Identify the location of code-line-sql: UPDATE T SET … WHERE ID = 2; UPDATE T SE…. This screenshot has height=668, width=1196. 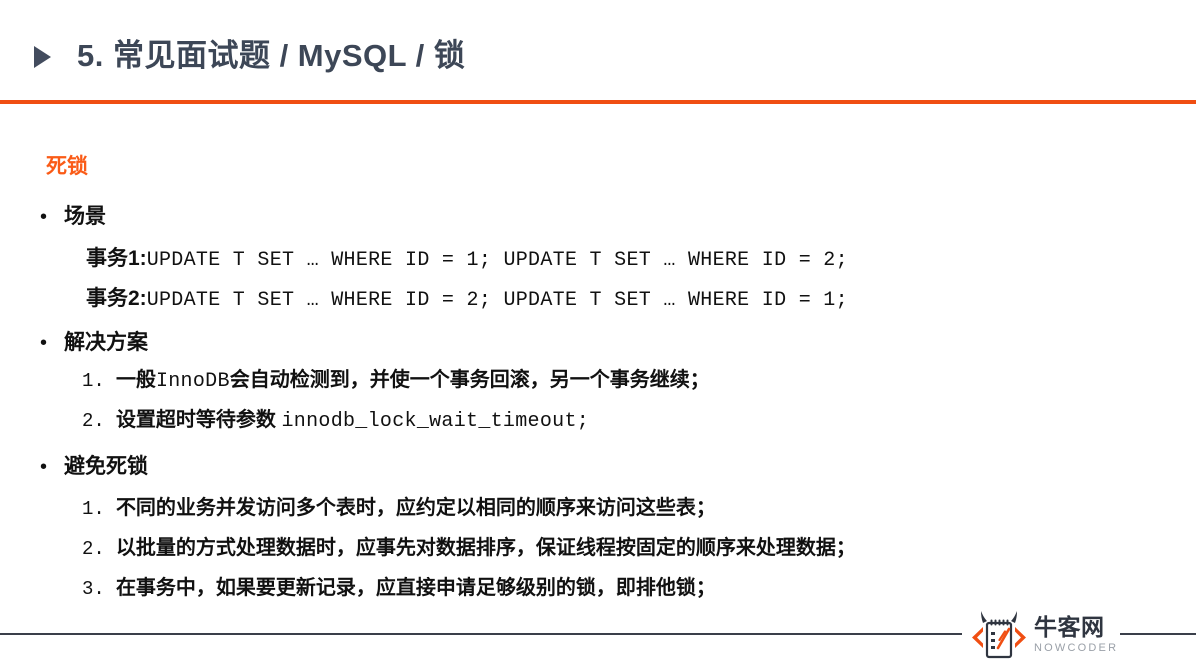
(497, 300).